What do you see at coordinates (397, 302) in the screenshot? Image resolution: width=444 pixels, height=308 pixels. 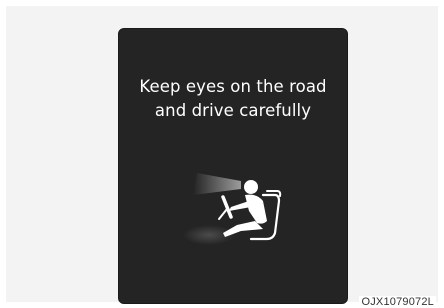 I see `figure-code: OJX1079072L` at bounding box center [397, 302].